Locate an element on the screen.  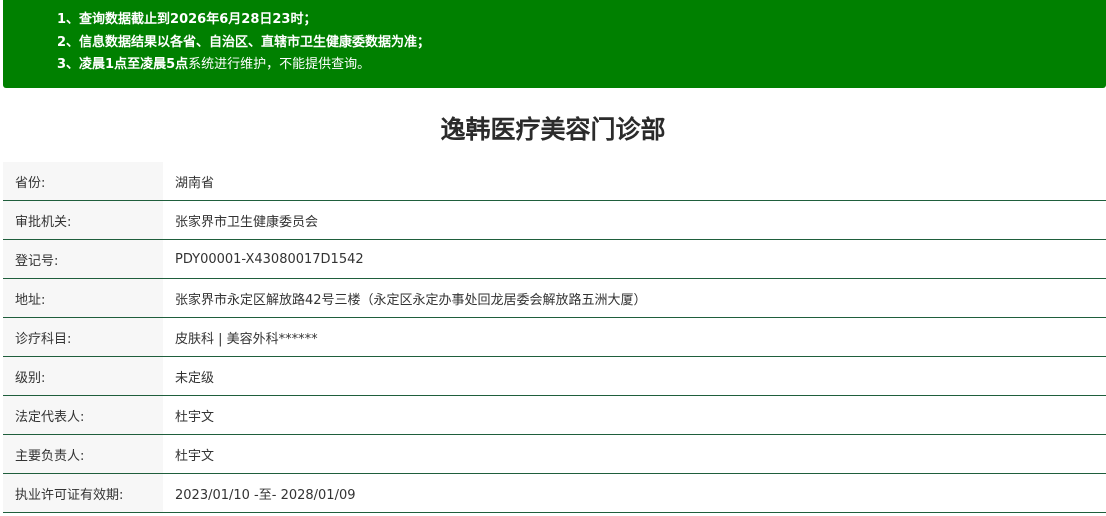
table-row: 执业许可证有效期: 2023/01/10 -至- 2028/01/09 is located at coordinates (554, 493).